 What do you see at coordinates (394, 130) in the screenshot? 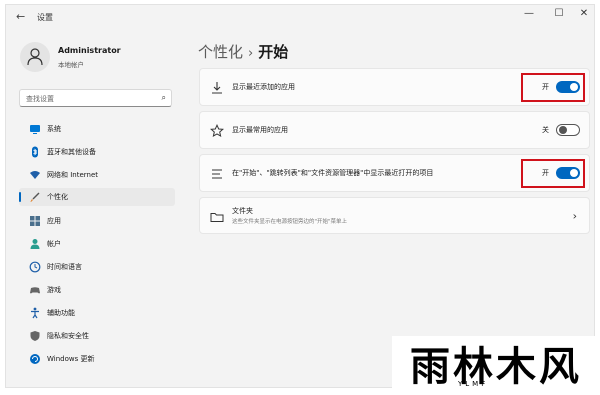
I see `setting-row-most-used: 显示最常用的应用 关` at bounding box center [394, 130].